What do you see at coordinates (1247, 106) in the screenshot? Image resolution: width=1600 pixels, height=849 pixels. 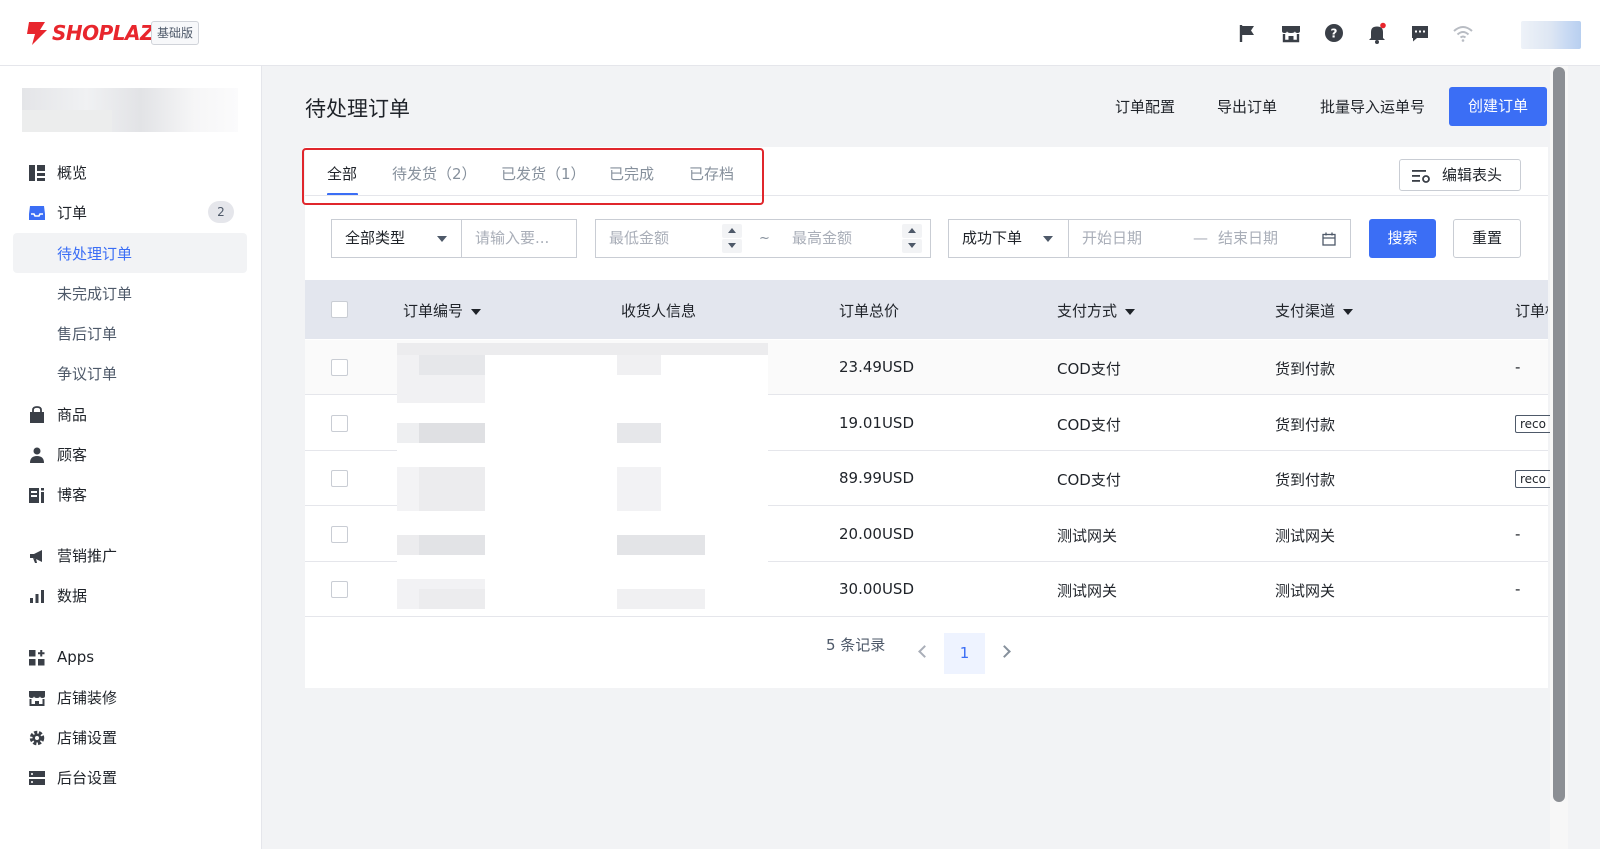 I see `export-orders-button: 导出订单` at bounding box center [1247, 106].